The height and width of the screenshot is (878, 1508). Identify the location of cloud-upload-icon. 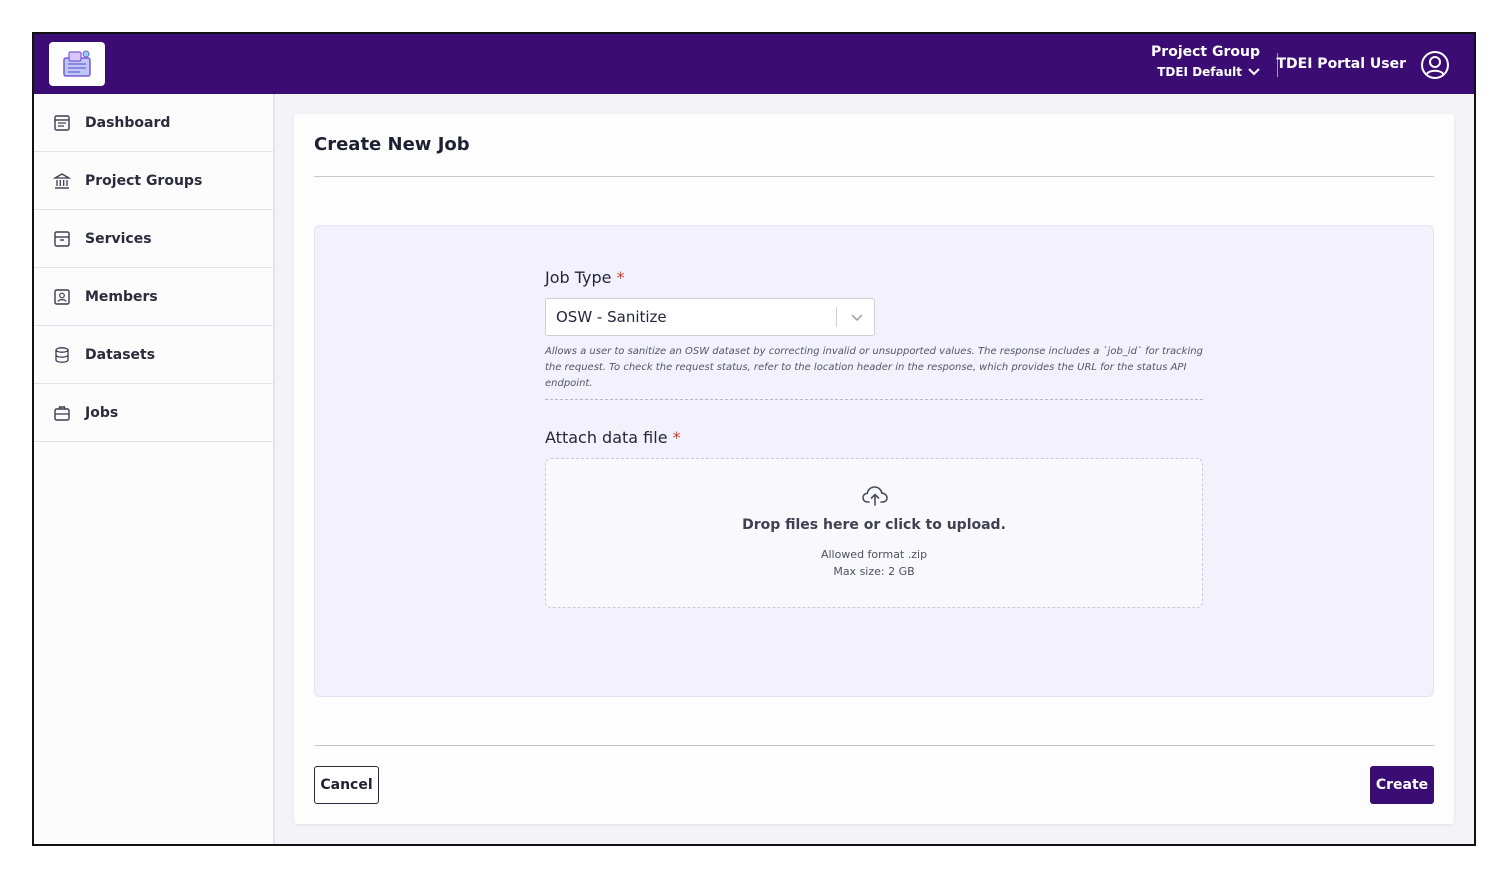
(875, 496).